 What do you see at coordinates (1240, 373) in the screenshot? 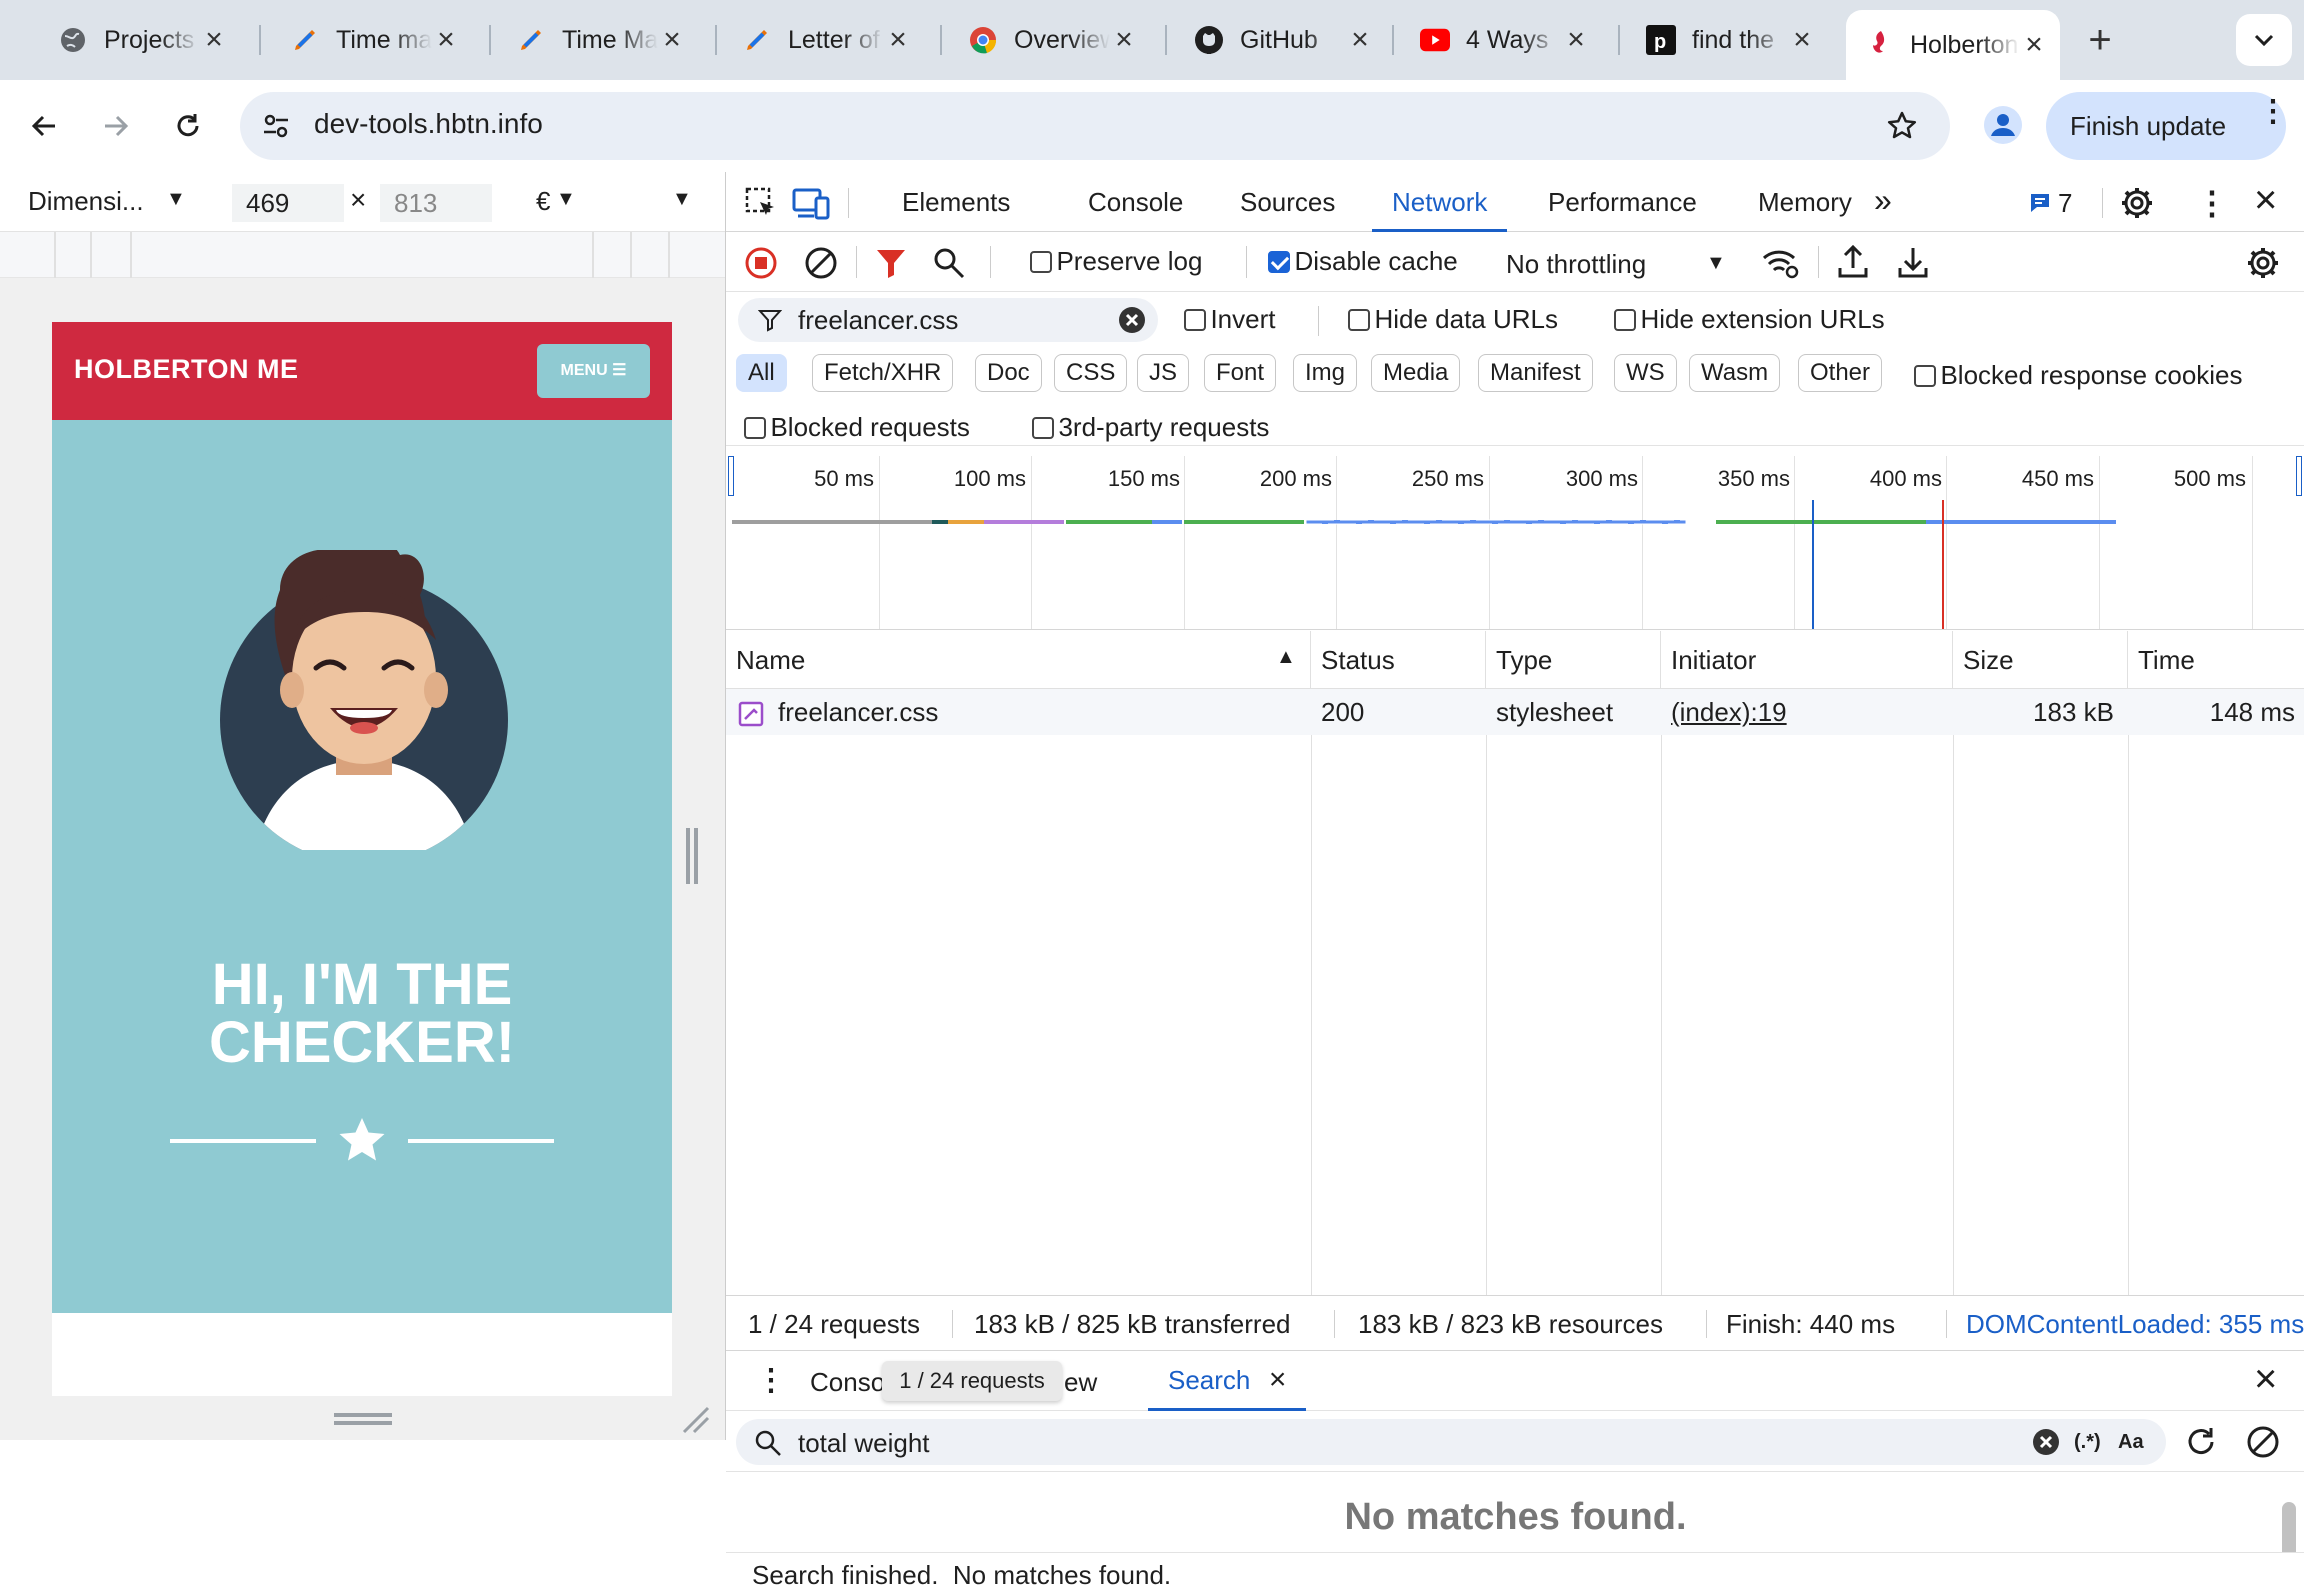
I see `filter-font: Font` at bounding box center [1240, 373].